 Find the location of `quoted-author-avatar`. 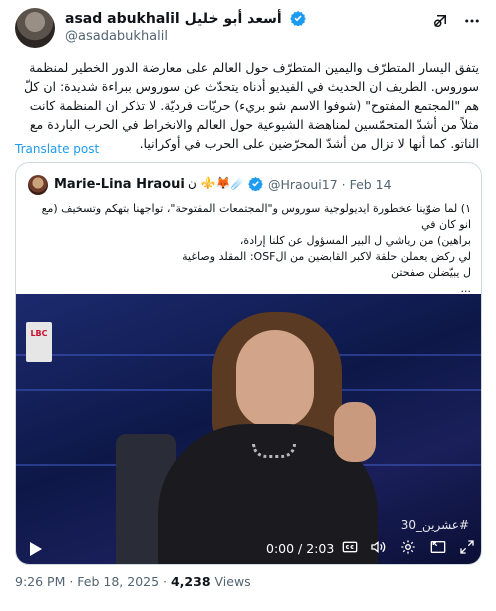

quoted-author-avatar is located at coordinates (38, 185).